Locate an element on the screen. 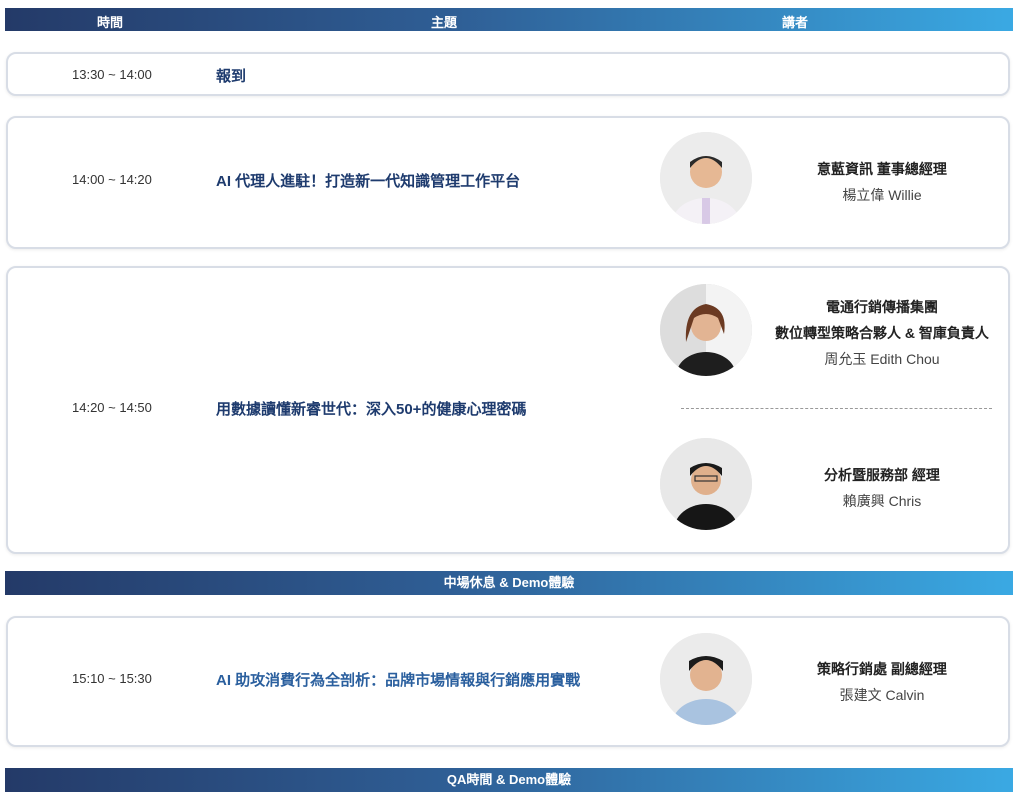  speaker-name: 周允玉 Edith Chou is located at coordinates (882, 359).